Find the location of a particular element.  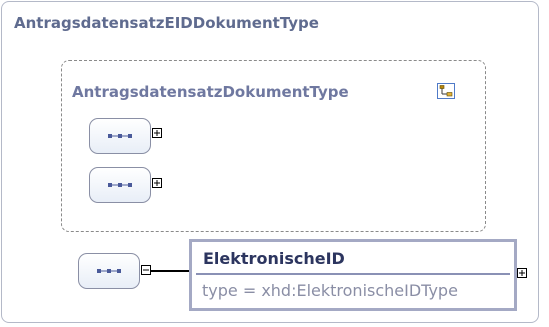

element-divider is located at coordinates (353, 274).